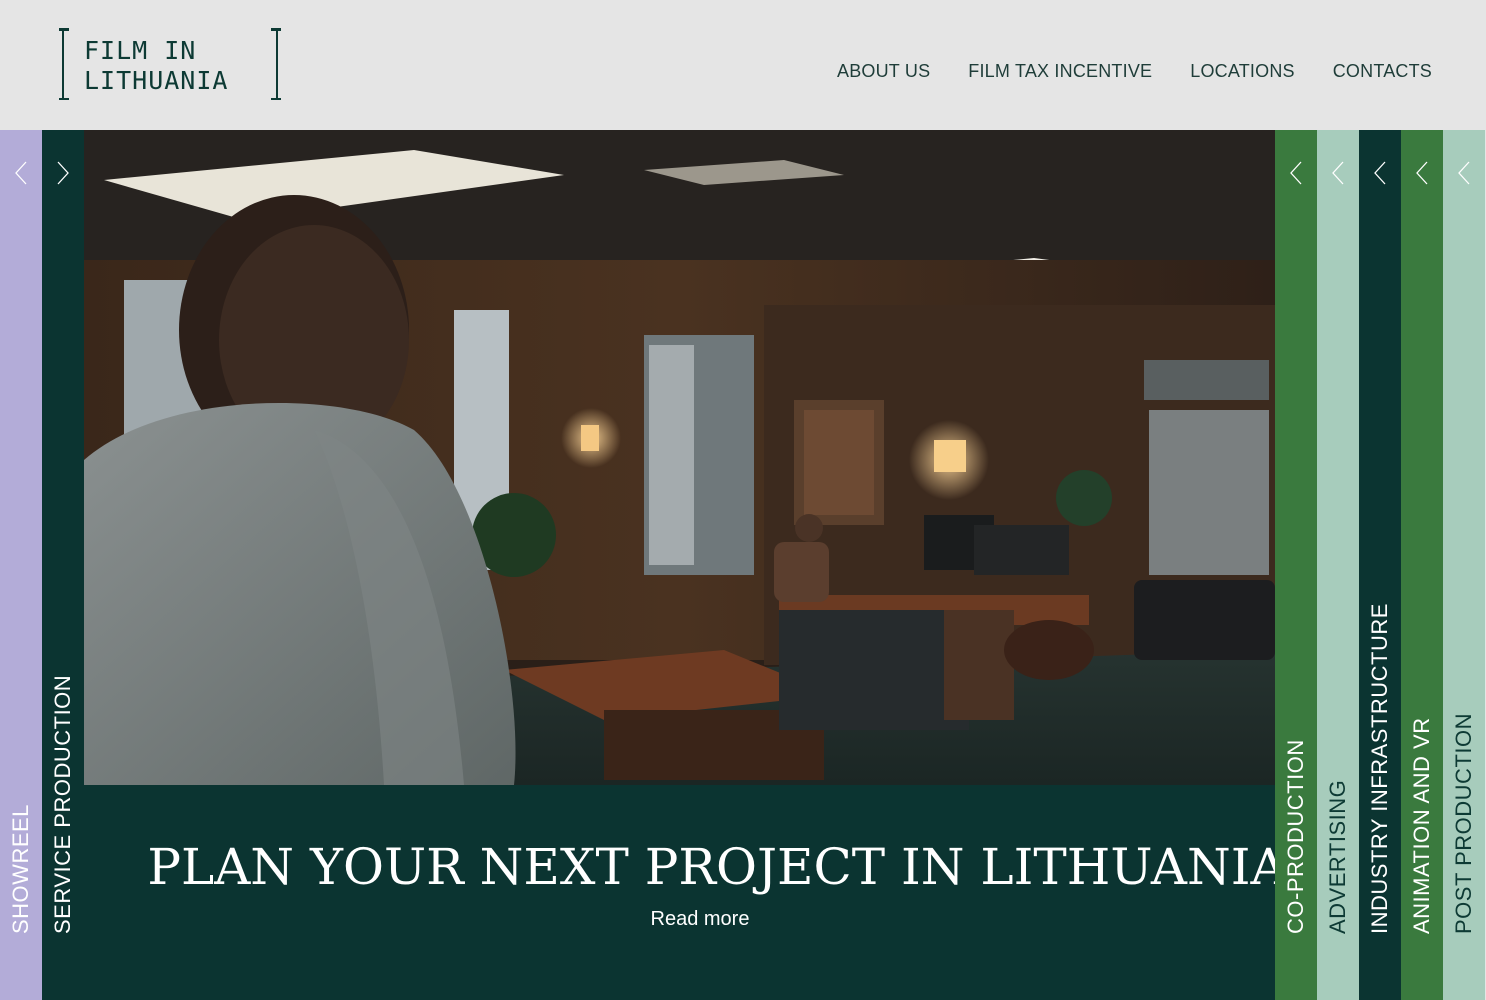 The image size is (1486, 1000). Describe the element at coordinates (1464, 565) in the screenshot. I see `strip-post-production: POST PRODUCTION` at that location.